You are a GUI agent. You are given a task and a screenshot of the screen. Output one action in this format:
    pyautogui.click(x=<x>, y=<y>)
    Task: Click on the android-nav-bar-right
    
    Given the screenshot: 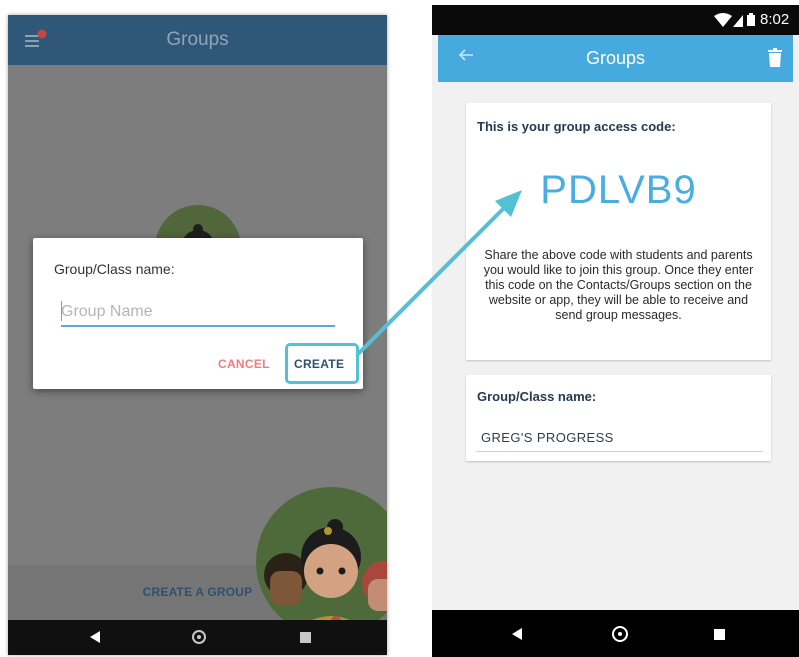 What is the action you would take?
    pyautogui.click(x=615, y=633)
    